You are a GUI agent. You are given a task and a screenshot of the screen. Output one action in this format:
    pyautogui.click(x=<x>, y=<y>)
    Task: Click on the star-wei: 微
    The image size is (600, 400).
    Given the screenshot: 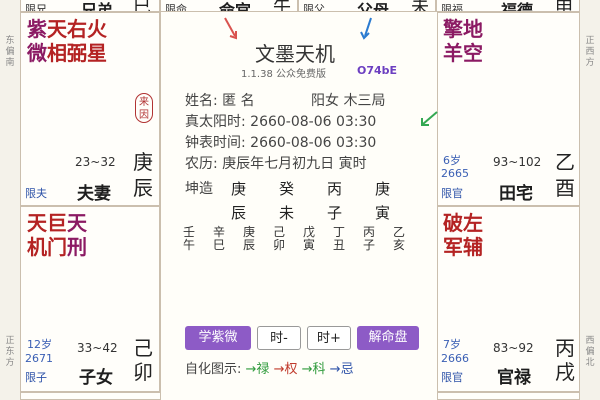 What is the action you would take?
    pyautogui.click(x=37, y=53)
    